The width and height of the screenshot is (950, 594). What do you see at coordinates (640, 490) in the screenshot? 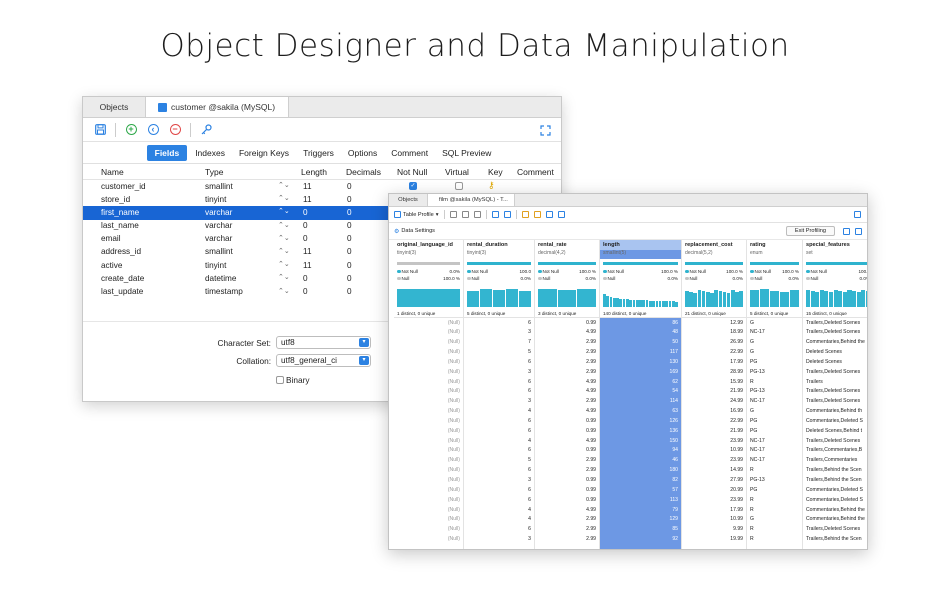
I see `table-cell: 57` at bounding box center [640, 490].